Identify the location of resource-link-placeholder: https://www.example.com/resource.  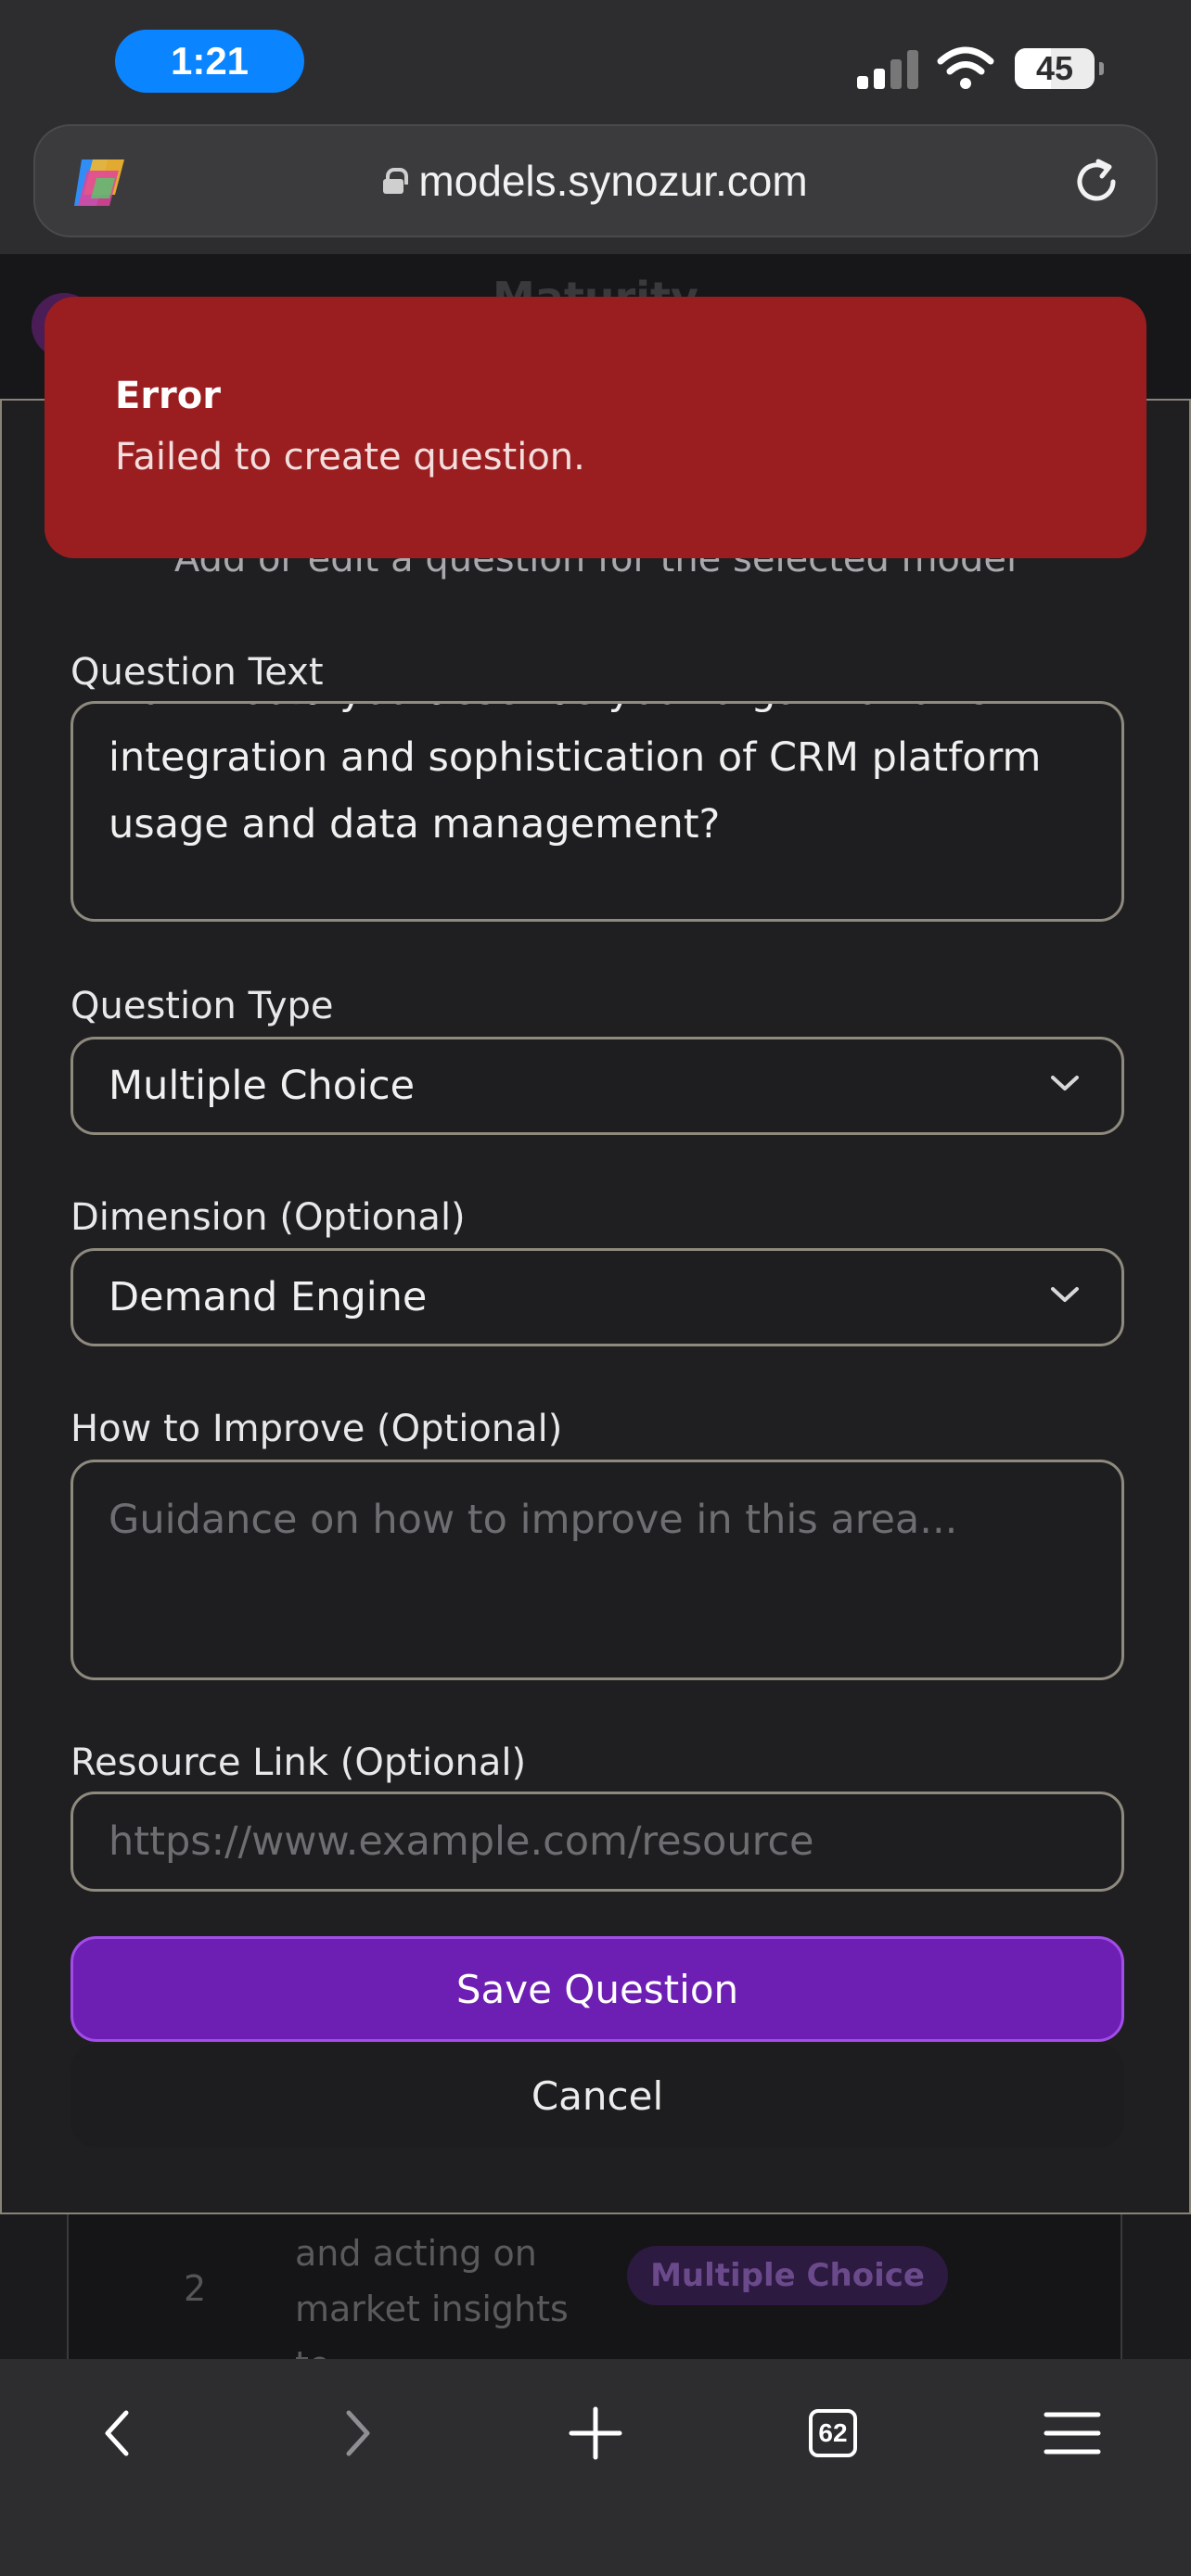
(462, 1841).